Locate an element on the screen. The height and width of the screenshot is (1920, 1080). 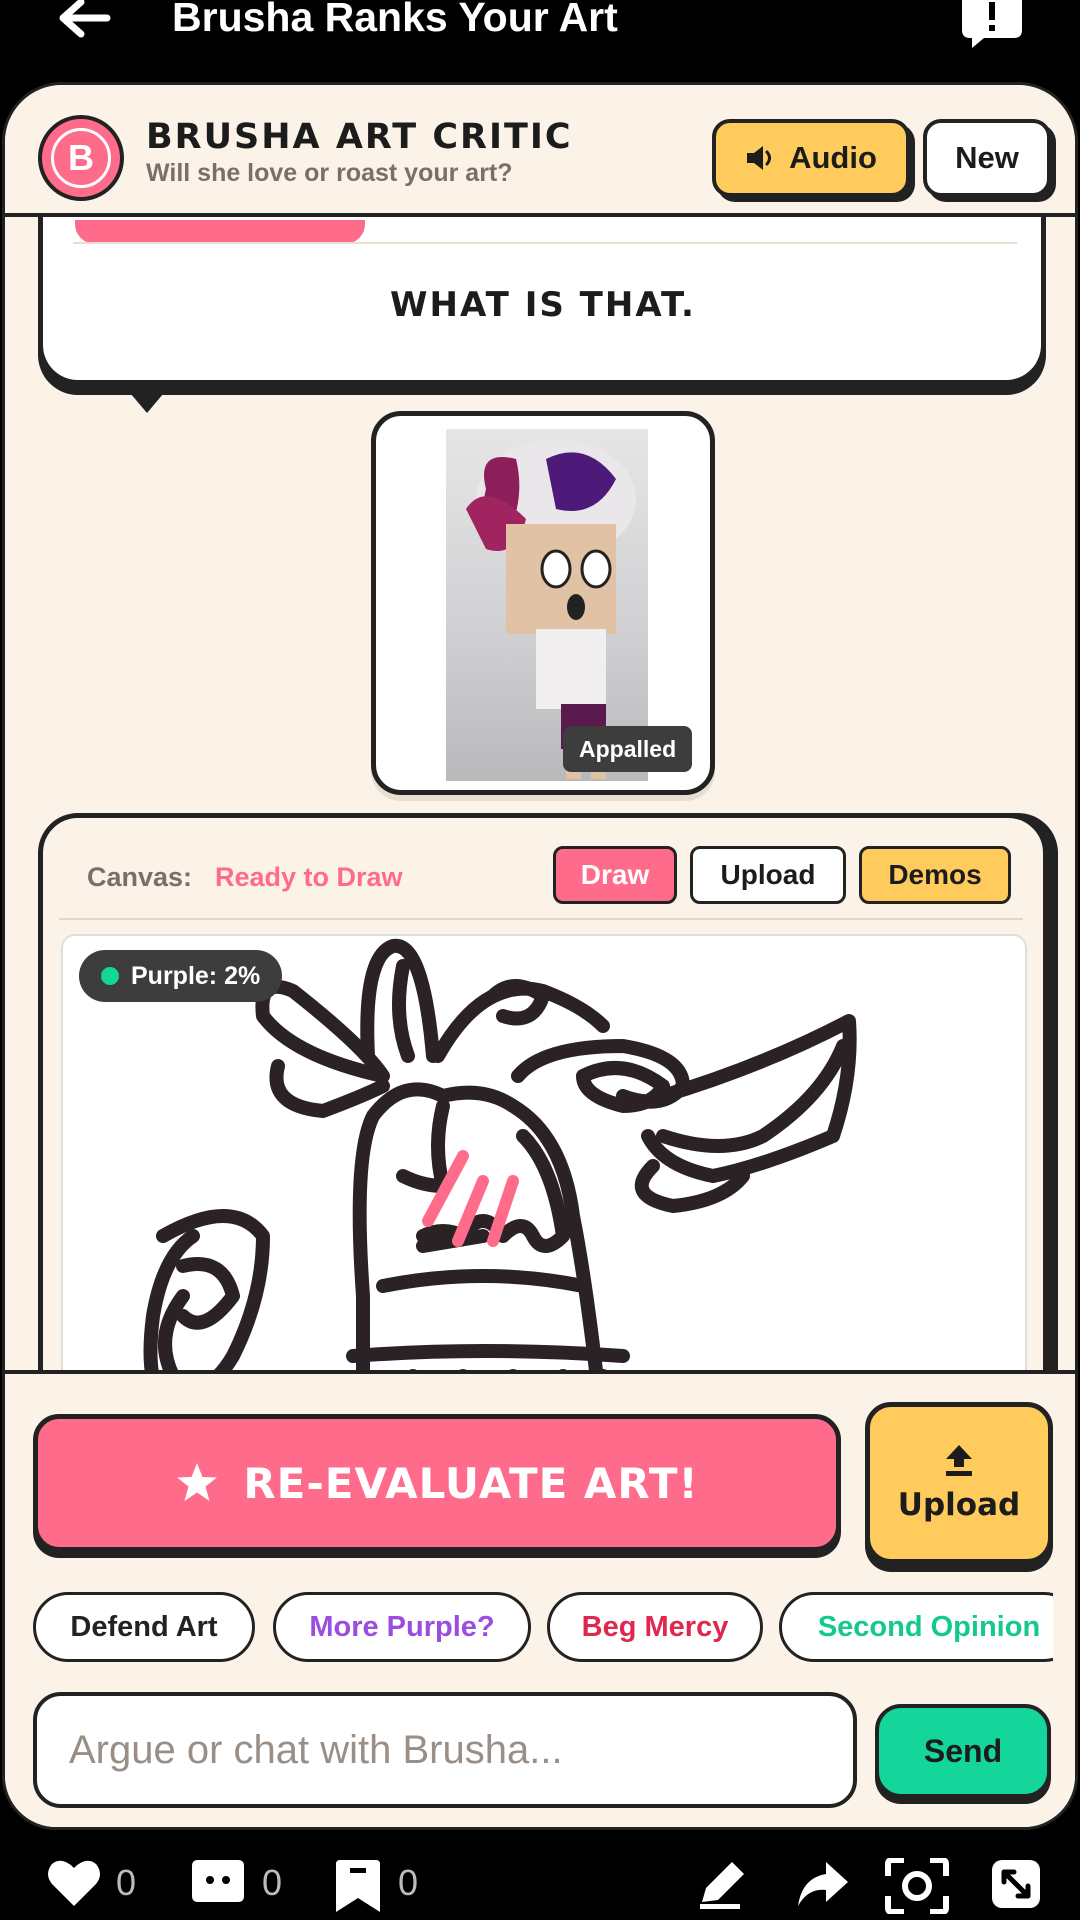
re-evaluate-button: RE-EVALUATE ART! is located at coordinates (437, 1483).